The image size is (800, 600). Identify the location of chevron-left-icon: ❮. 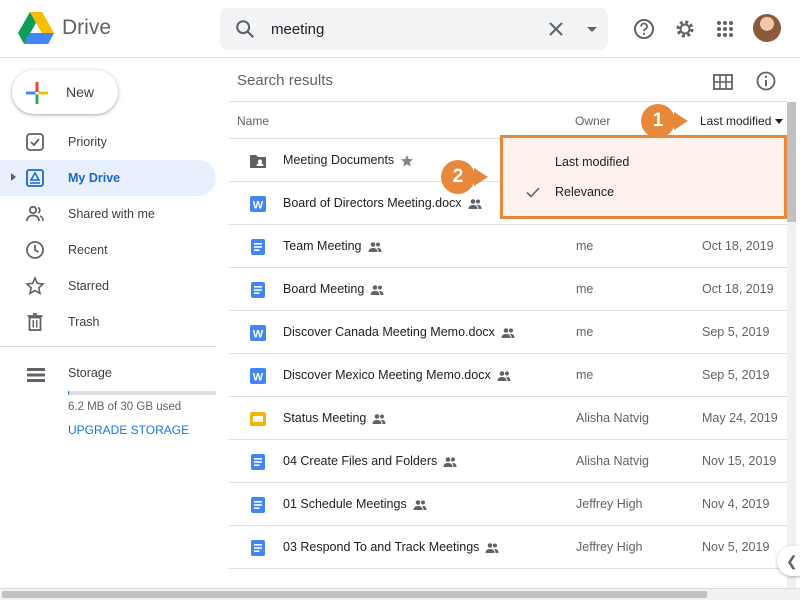
(792, 561).